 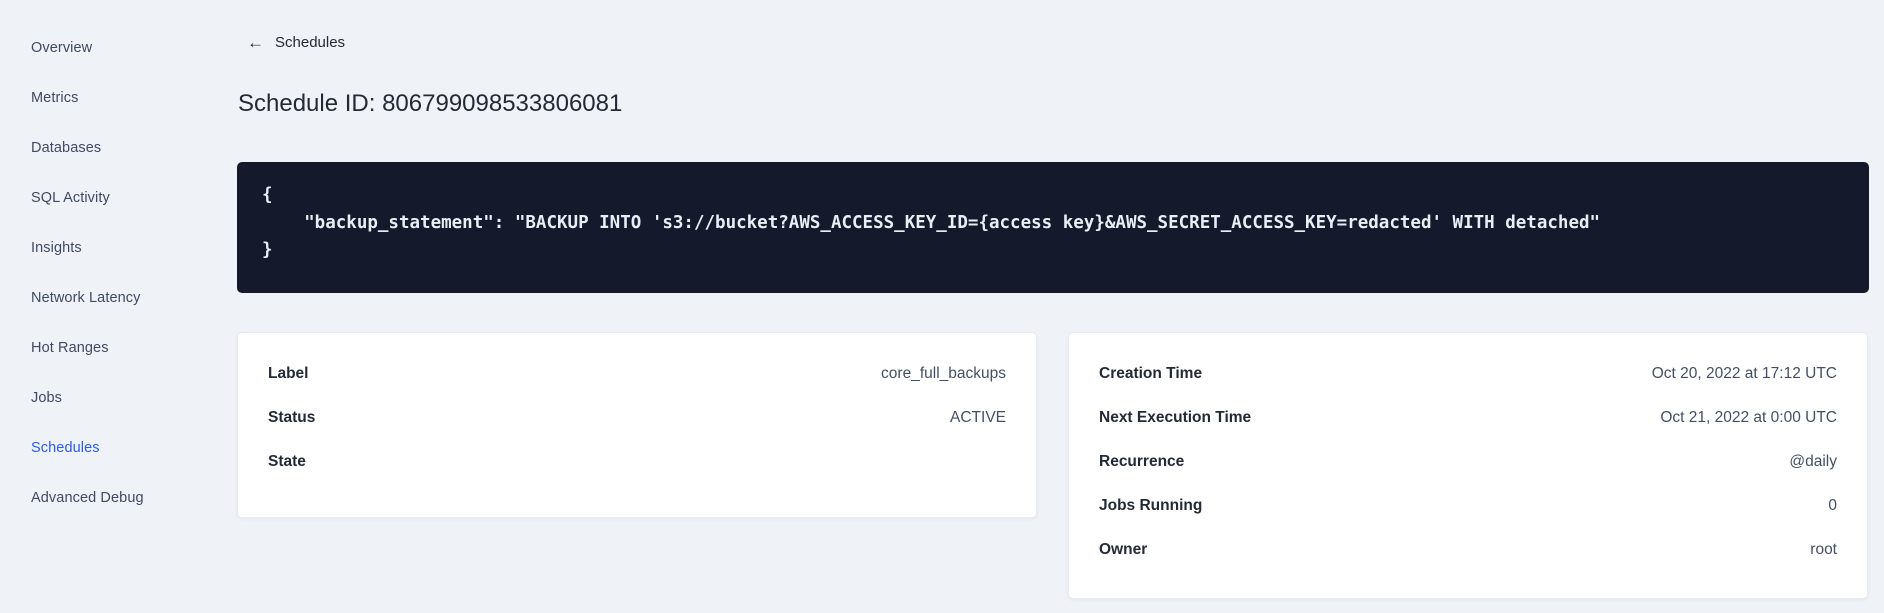 What do you see at coordinates (637, 462) in the screenshot?
I see `detail-row-state: State` at bounding box center [637, 462].